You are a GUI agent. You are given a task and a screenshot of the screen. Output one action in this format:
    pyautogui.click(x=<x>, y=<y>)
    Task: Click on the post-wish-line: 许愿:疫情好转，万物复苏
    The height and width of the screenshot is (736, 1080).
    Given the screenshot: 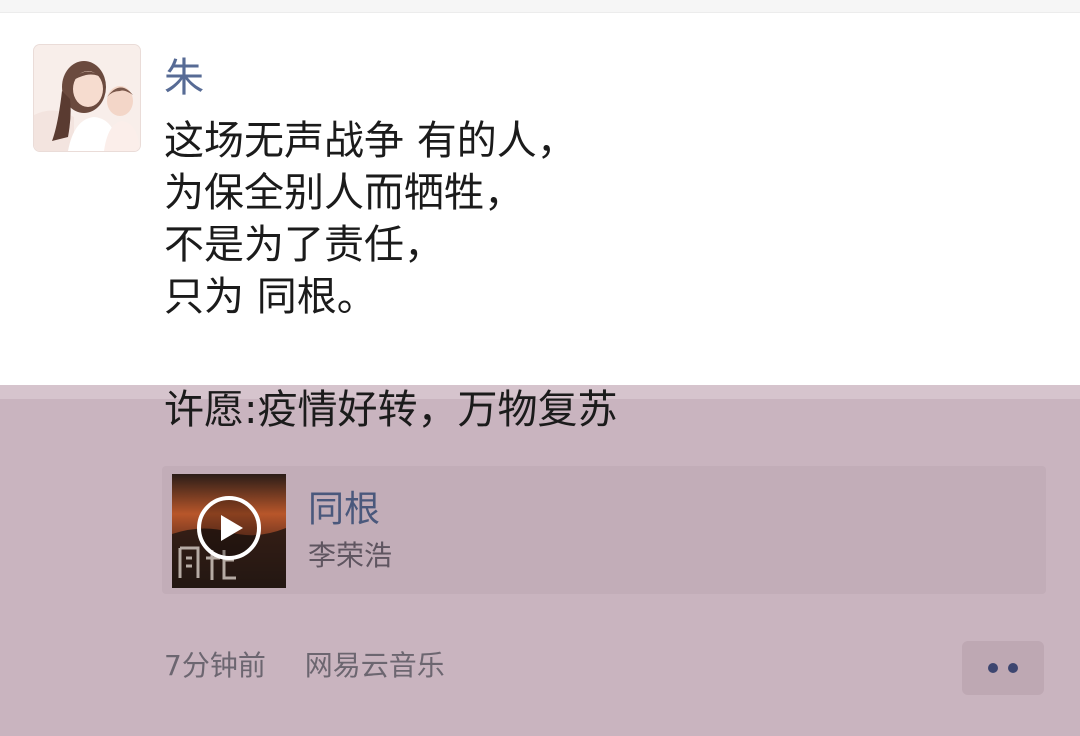 What is the action you would take?
    pyautogui.click(x=391, y=410)
    